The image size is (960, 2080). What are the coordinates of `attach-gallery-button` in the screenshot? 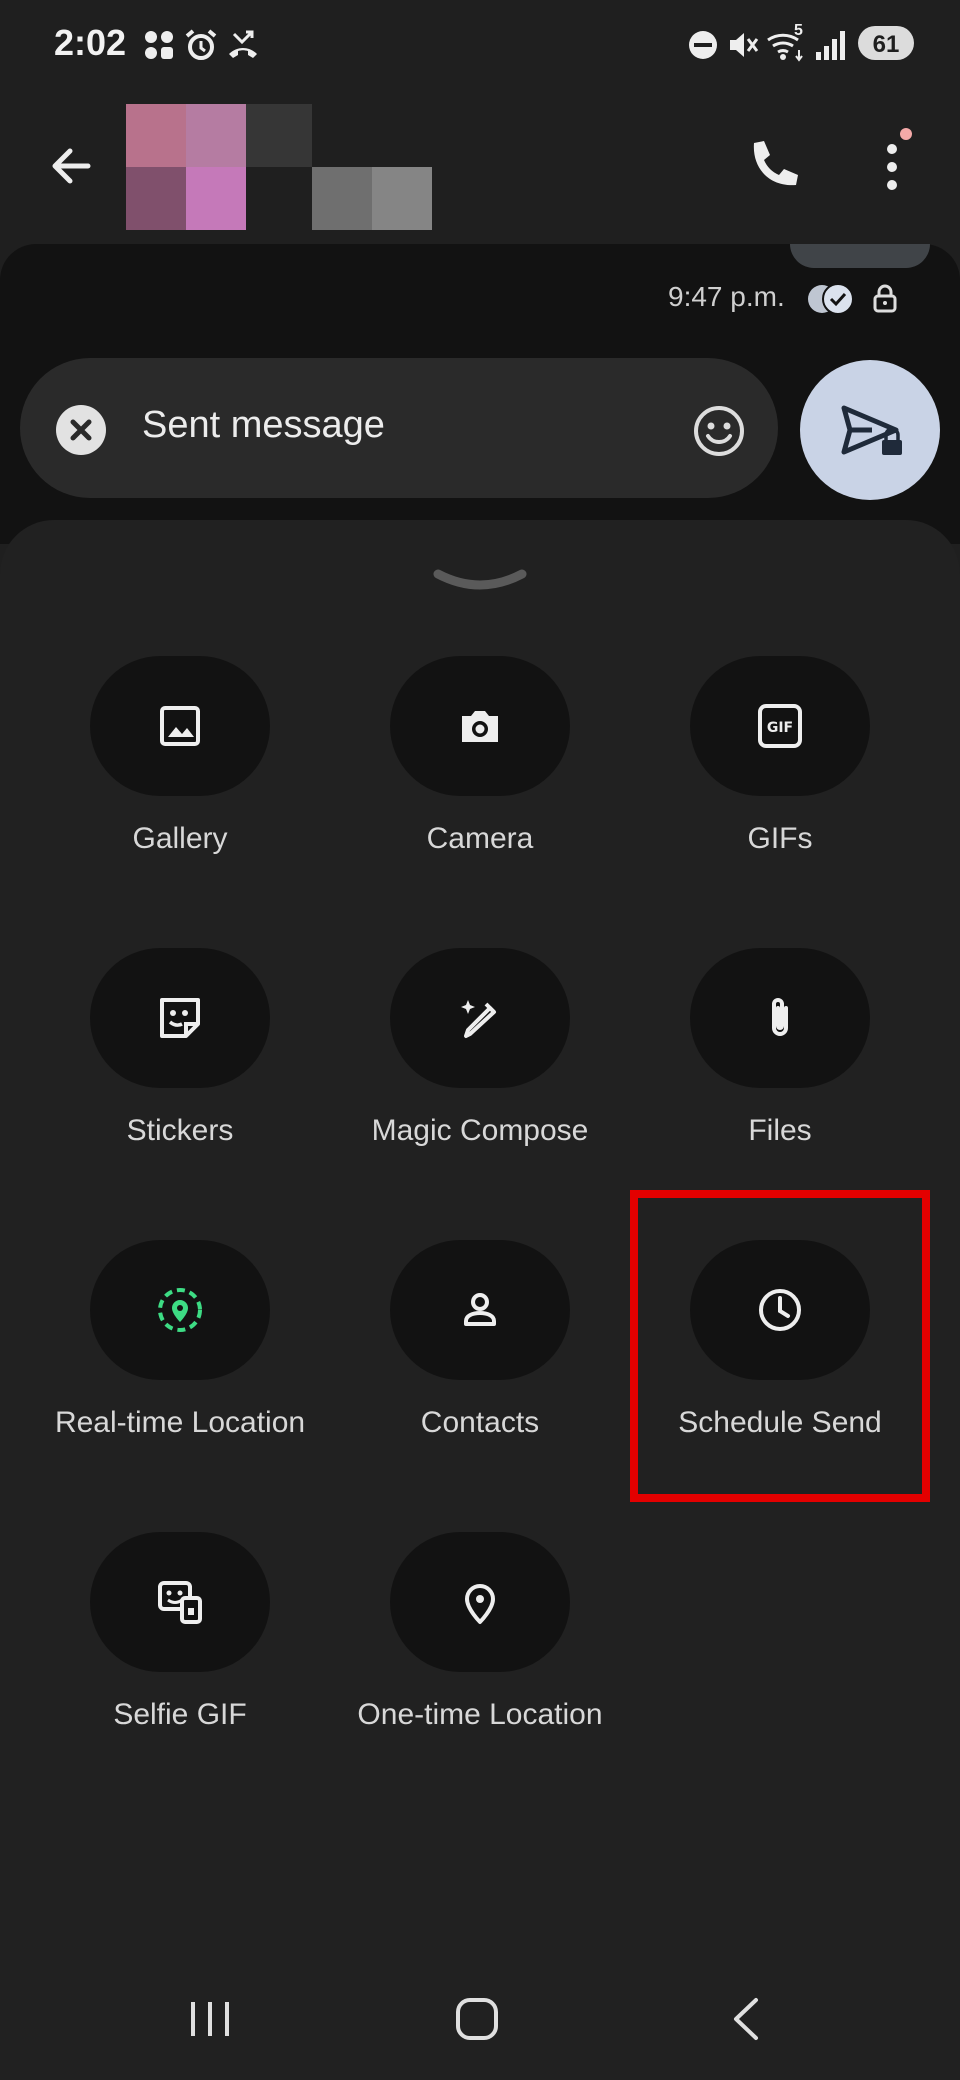 It's located at (180, 726).